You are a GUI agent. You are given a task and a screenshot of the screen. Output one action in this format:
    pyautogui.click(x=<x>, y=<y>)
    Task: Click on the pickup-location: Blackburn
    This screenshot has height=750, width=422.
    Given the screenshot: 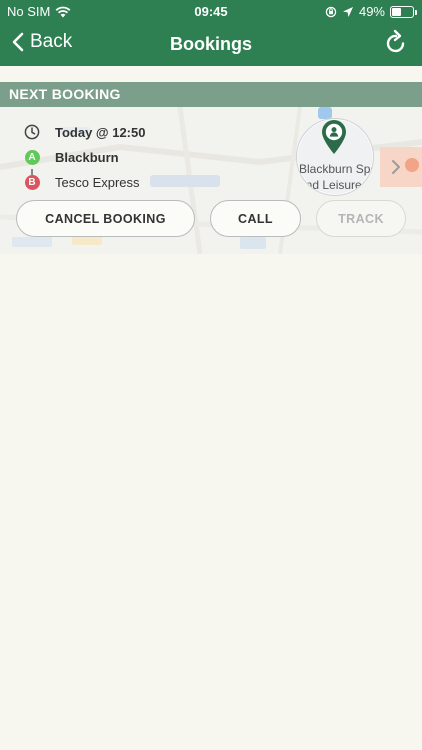 What is the action you would take?
    pyautogui.click(x=87, y=157)
    